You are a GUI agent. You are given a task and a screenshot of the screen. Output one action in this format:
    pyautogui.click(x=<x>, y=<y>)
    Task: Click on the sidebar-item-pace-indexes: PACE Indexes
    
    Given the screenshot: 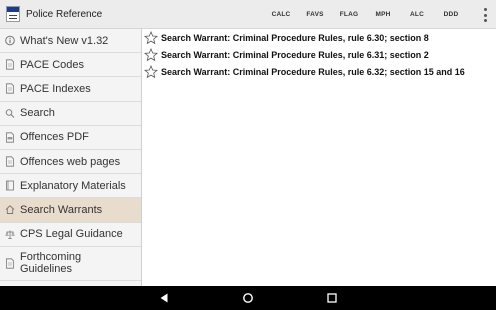 What is the action you would take?
    pyautogui.click(x=70, y=89)
    